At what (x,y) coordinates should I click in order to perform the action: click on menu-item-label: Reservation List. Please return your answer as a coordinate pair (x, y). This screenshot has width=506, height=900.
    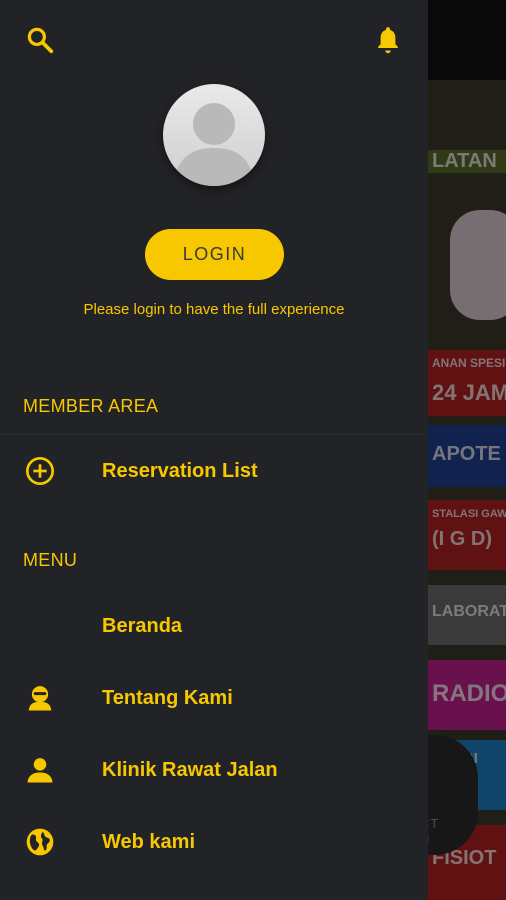
    Looking at the image, I should click on (180, 470).